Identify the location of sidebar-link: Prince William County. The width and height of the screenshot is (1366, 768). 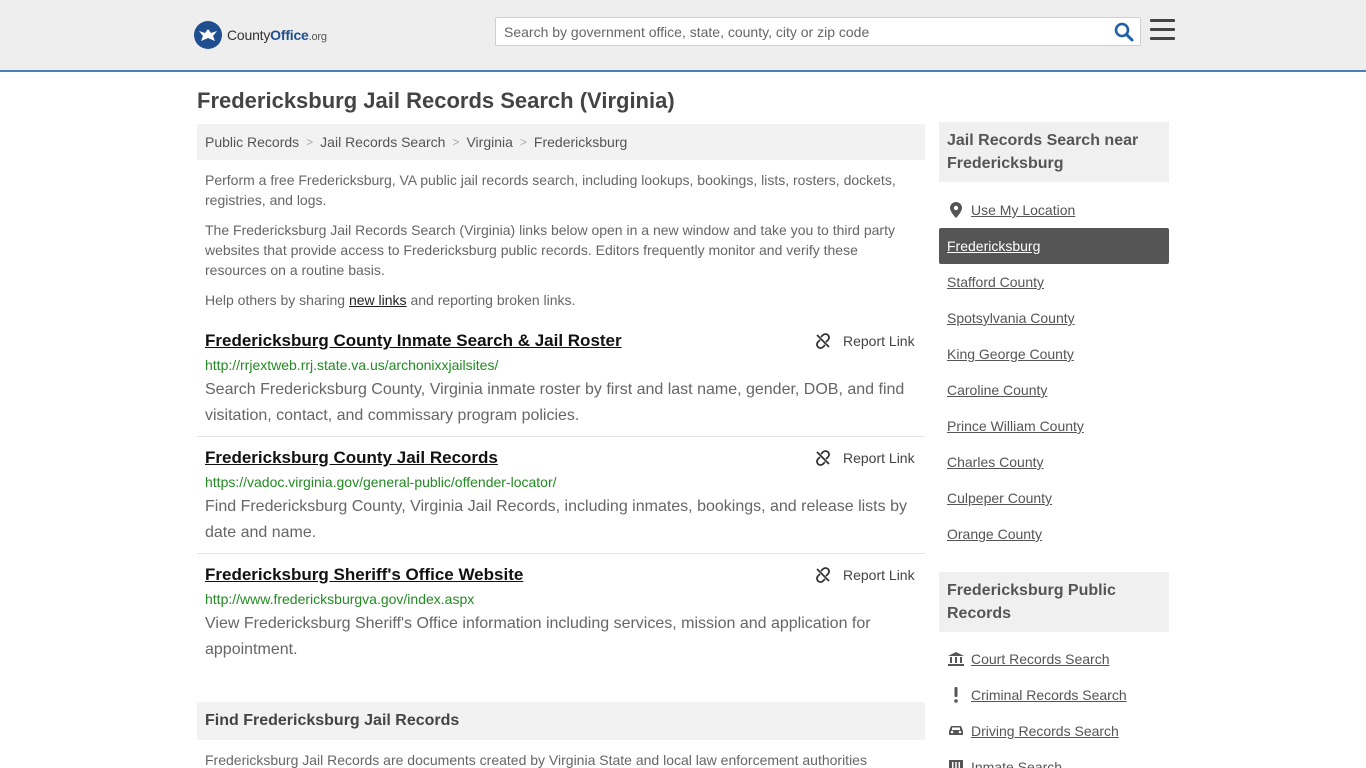
(1015, 426).